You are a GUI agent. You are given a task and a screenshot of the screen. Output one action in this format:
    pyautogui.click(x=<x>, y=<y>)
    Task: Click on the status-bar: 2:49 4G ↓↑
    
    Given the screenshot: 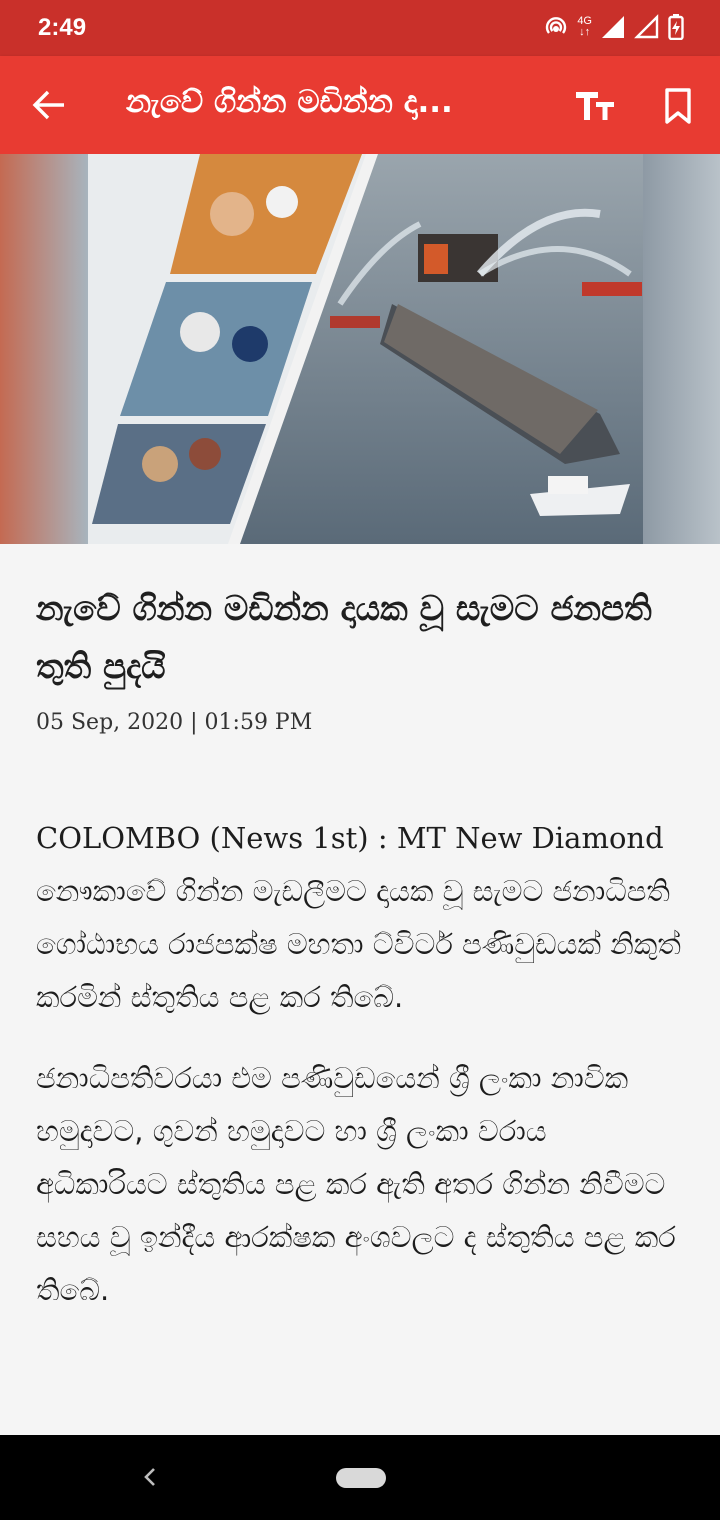 What is the action you would take?
    pyautogui.click(x=360, y=28)
    